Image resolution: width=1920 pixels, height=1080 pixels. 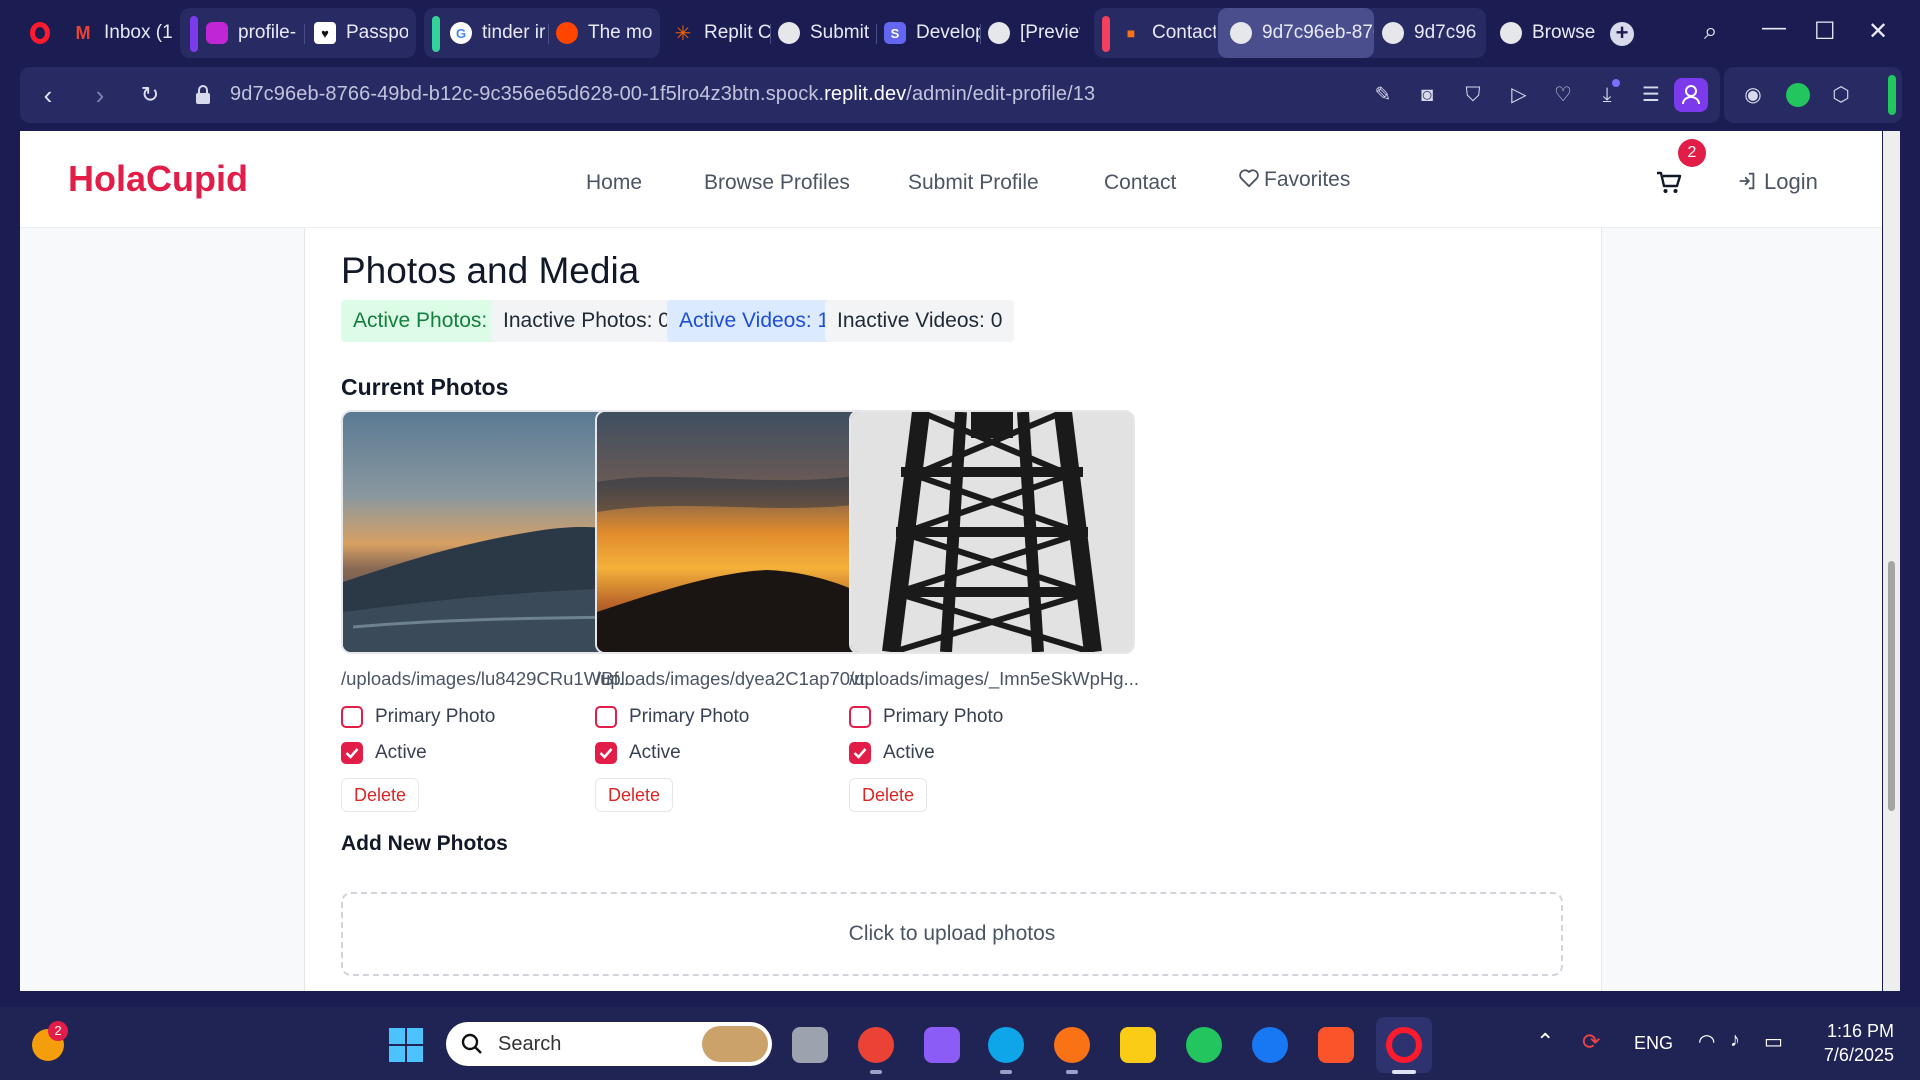 What do you see at coordinates (304, 34) in the screenshot?
I see `tab-separator` at bounding box center [304, 34].